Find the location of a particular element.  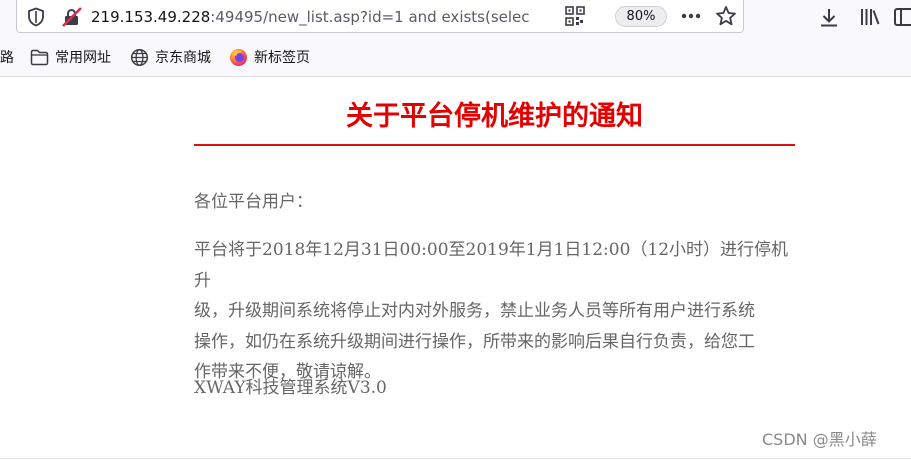

bottom-divider is located at coordinates (455, 458).